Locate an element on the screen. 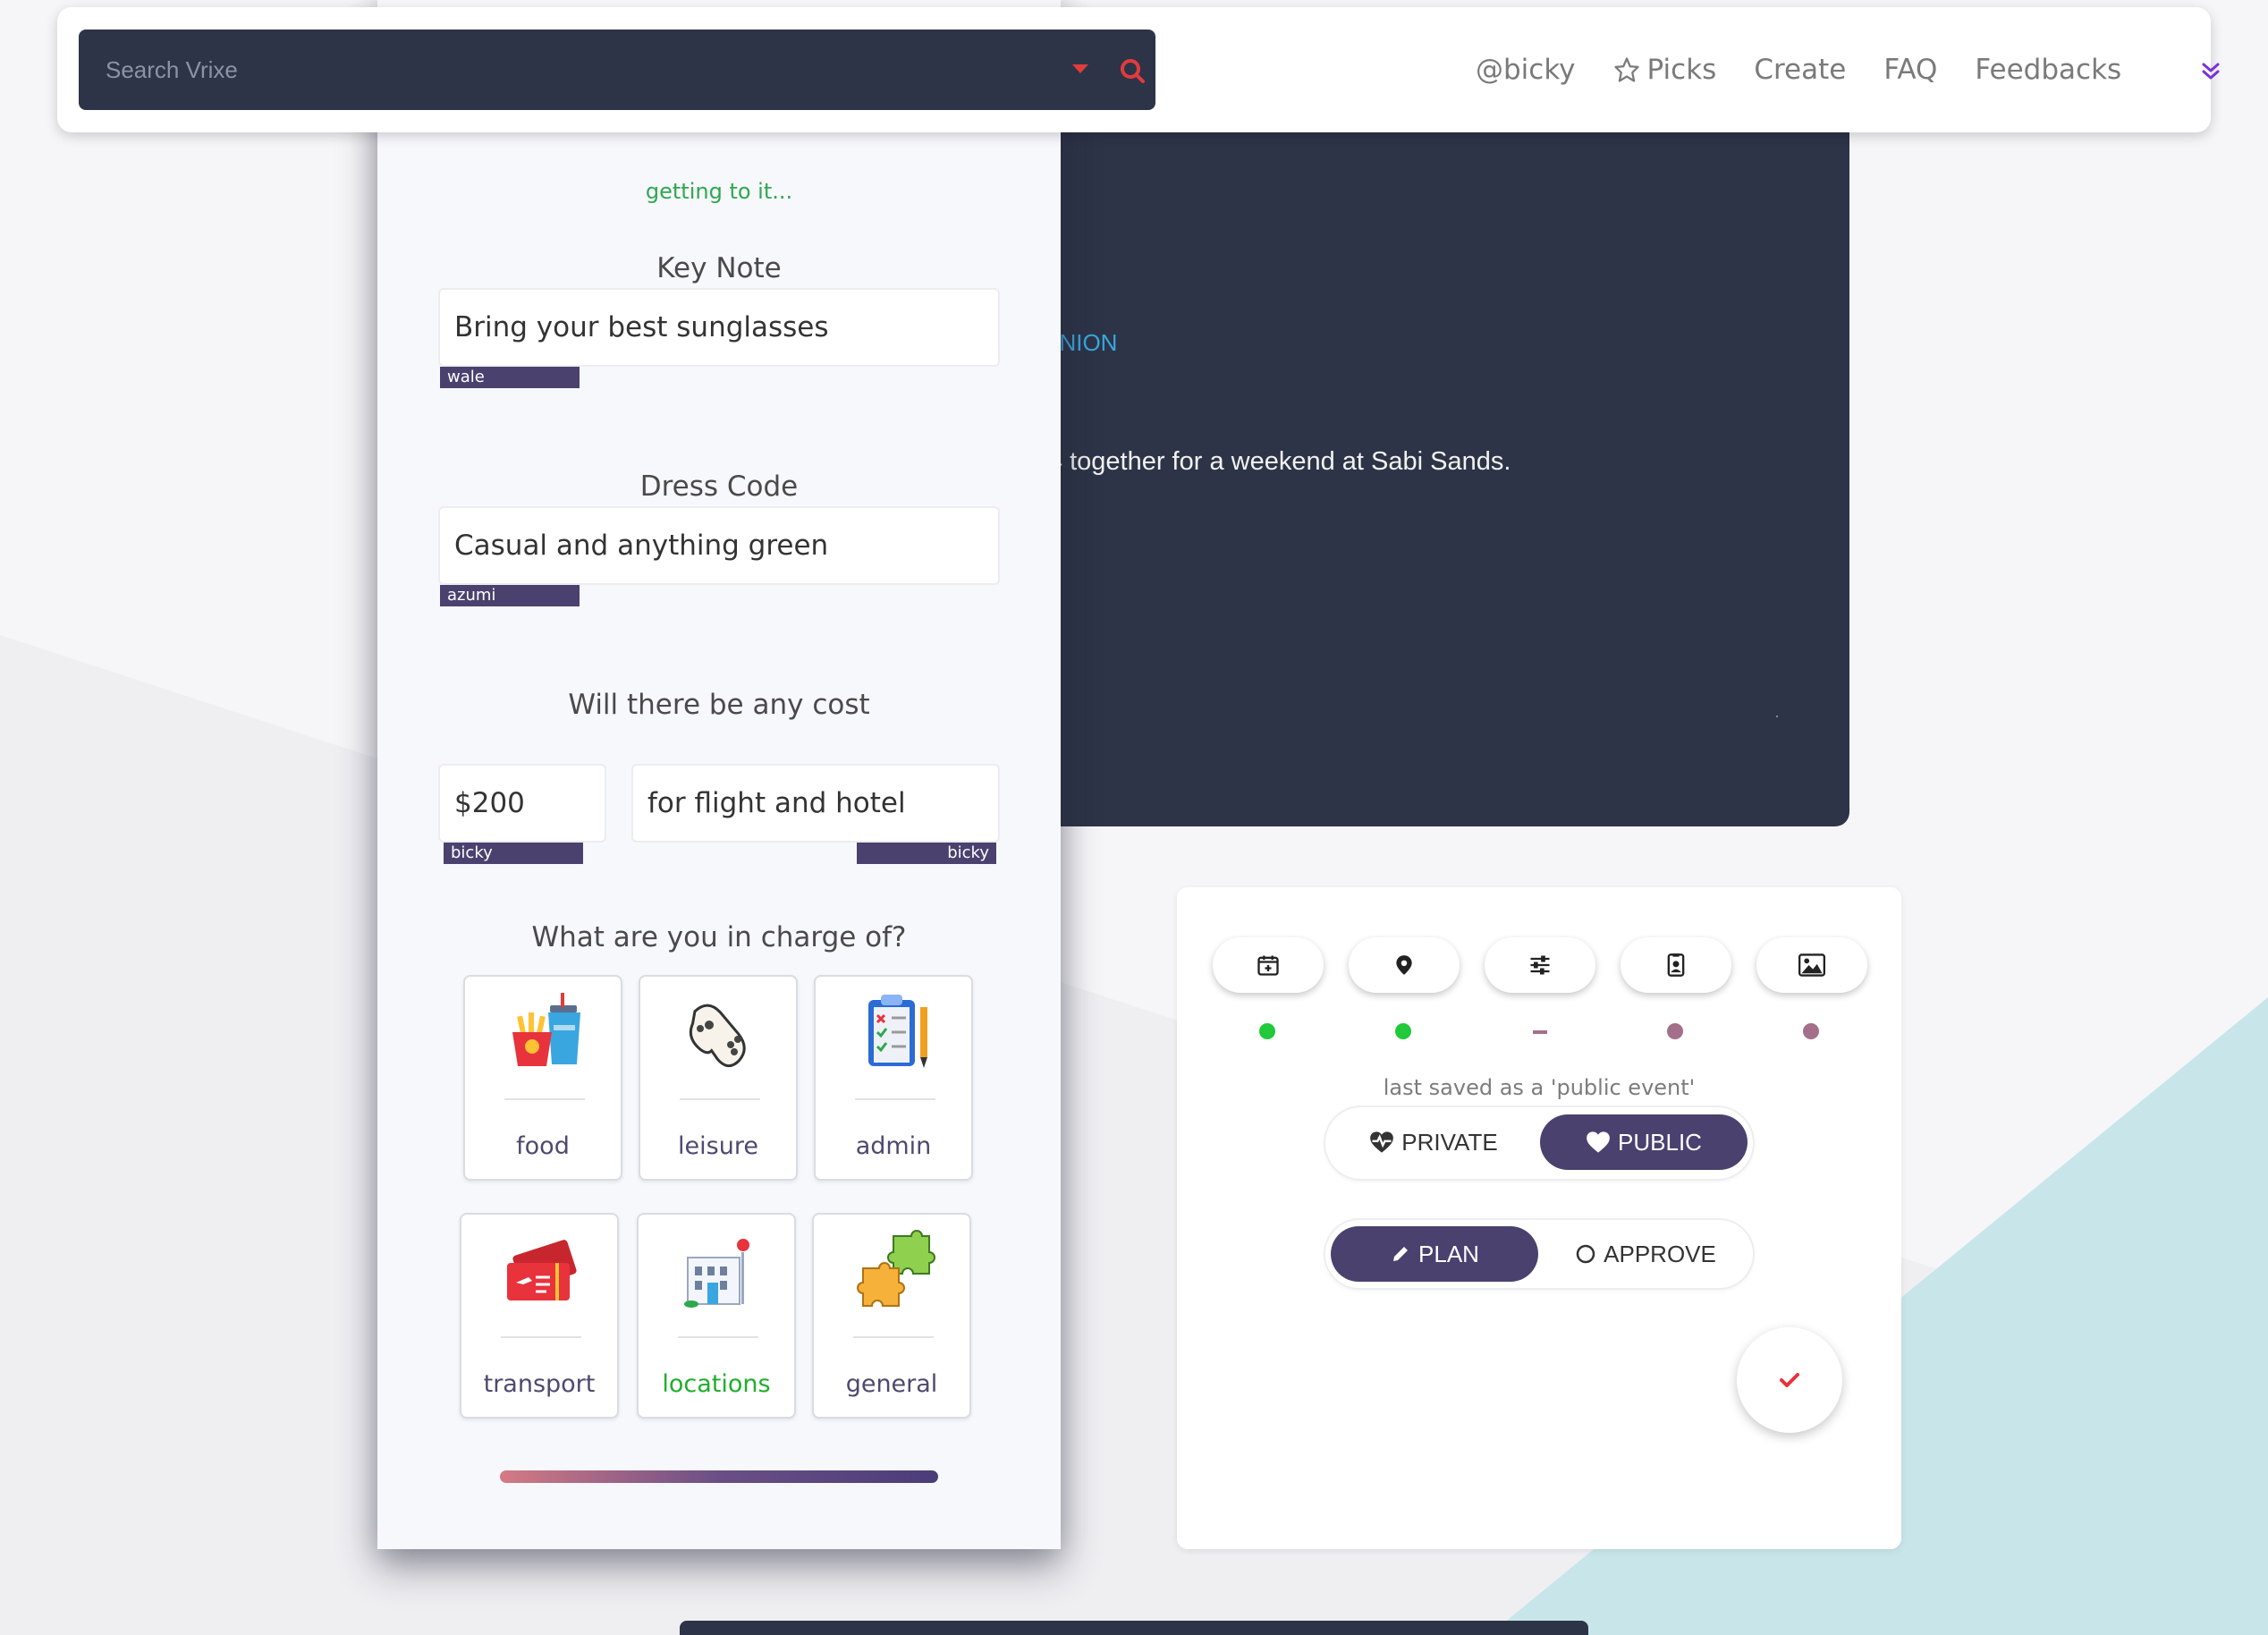  approve-option: APPROVE is located at coordinates (1646, 1254).